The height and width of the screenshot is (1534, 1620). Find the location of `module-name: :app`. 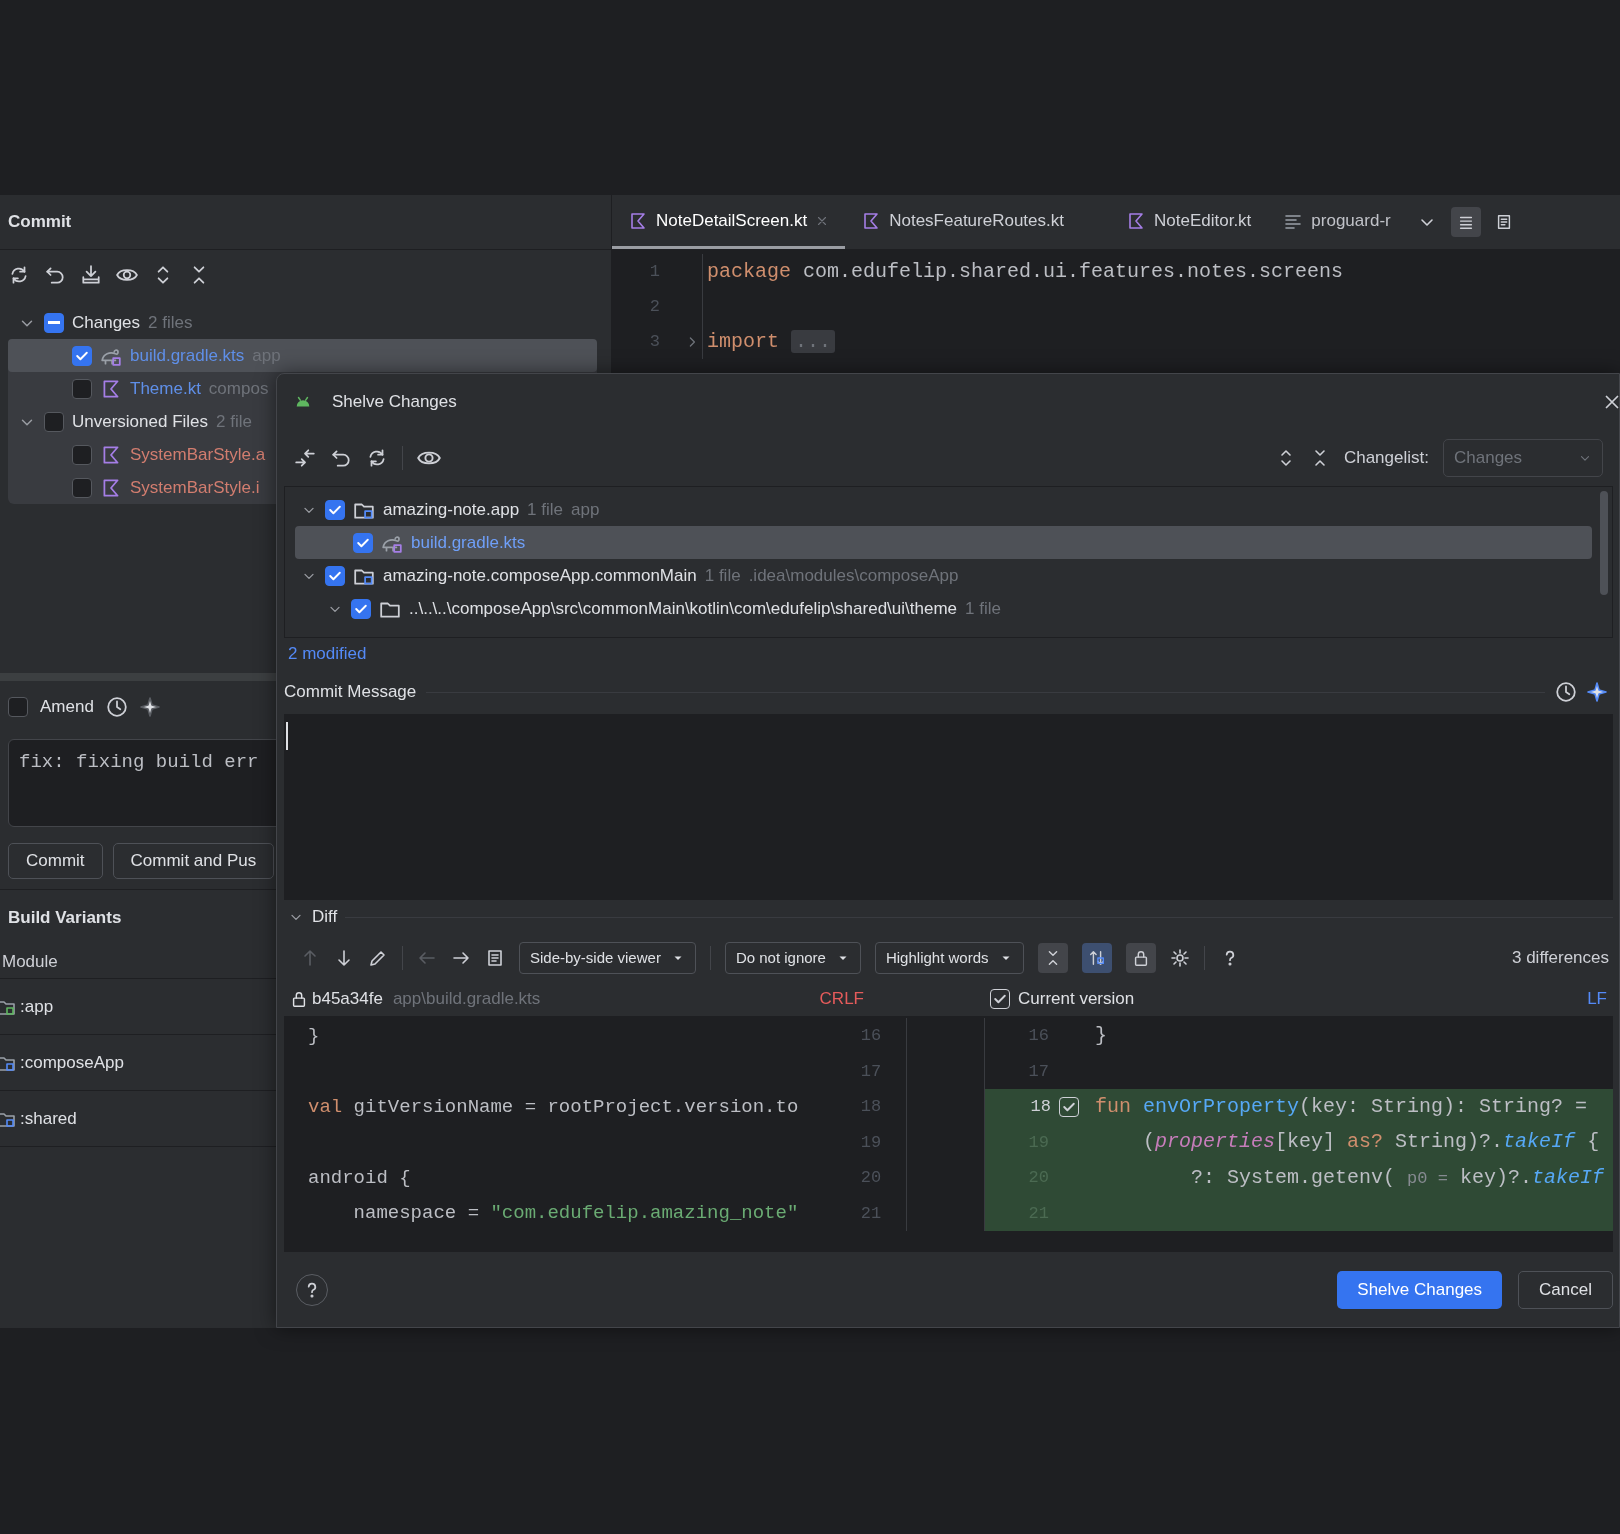

module-name: :app is located at coordinates (37, 1006).